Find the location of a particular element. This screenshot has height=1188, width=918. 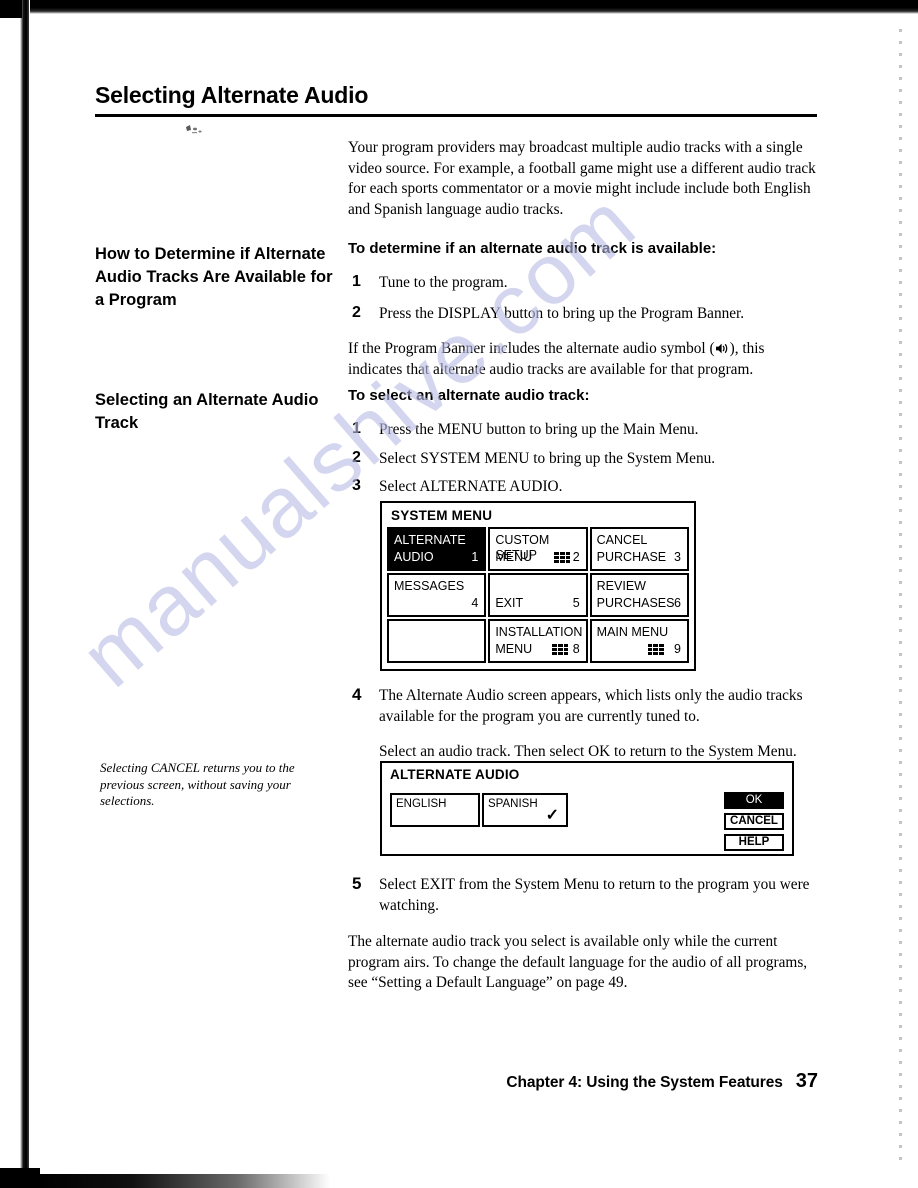

menu-cell-blank is located at coordinates (437, 641).